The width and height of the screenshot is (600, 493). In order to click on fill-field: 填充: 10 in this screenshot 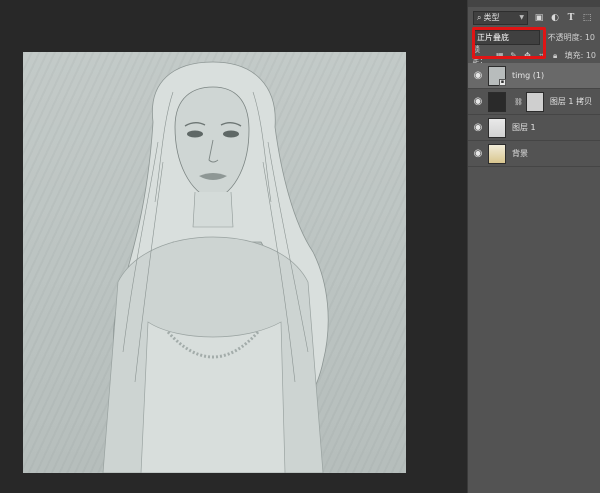, I will do `click(580, 55)`.